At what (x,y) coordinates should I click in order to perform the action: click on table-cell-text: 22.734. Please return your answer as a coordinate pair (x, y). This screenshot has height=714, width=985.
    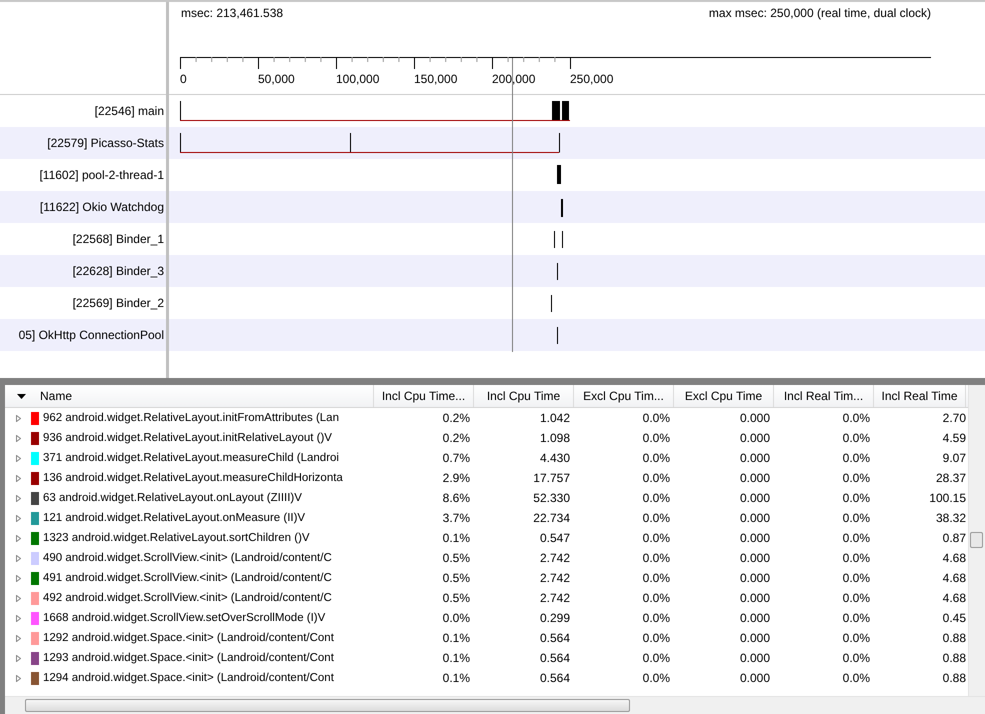
    Looking at the image, I should click on (551, 518).